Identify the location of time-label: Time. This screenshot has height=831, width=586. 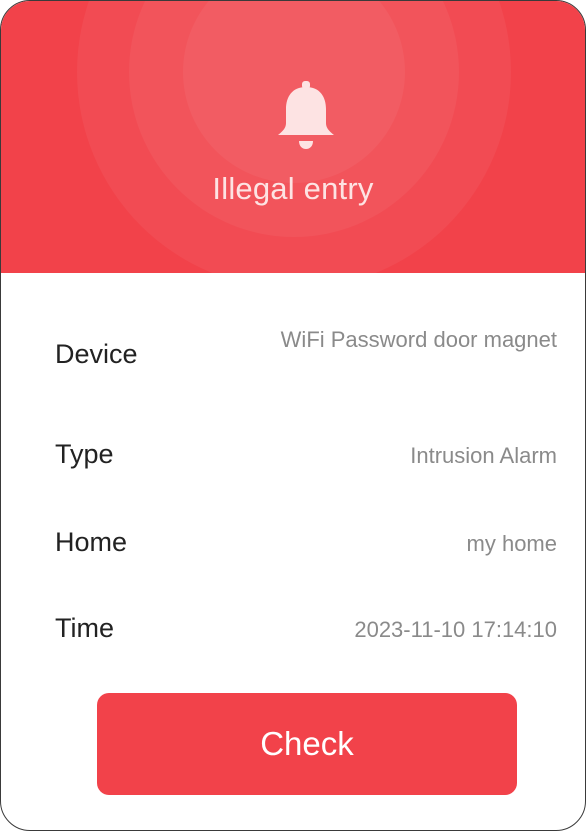
(84, 628).